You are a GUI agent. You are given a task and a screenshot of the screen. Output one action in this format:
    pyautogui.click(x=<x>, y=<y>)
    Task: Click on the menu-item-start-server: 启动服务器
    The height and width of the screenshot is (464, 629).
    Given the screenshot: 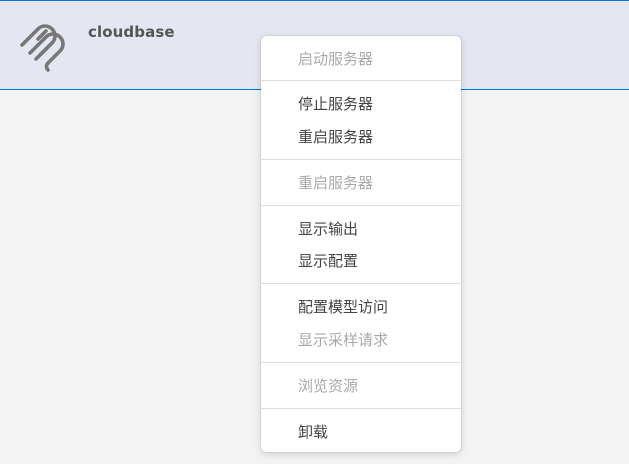 What is the action you would take?
    pyautogui.click(x=336, y=59)
    